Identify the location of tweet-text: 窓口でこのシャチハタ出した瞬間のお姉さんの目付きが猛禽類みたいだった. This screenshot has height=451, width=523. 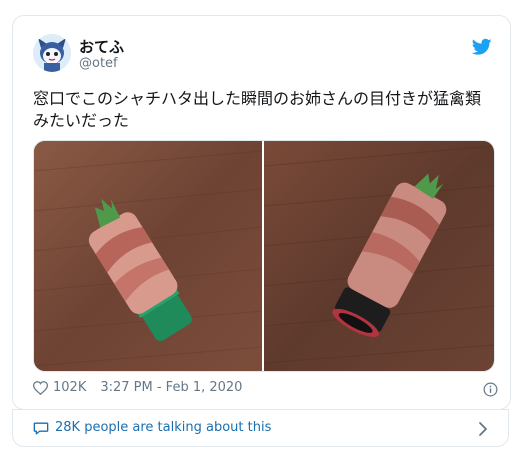
(257, 109).